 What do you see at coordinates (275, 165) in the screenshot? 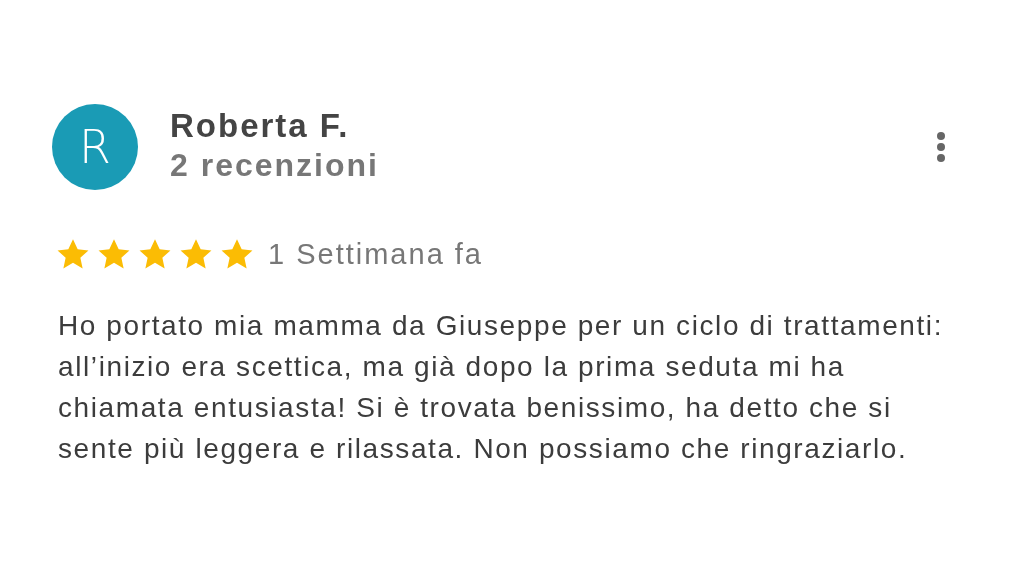
I see `review-count: 2 recenzioni` at bounding box center [275, 165].